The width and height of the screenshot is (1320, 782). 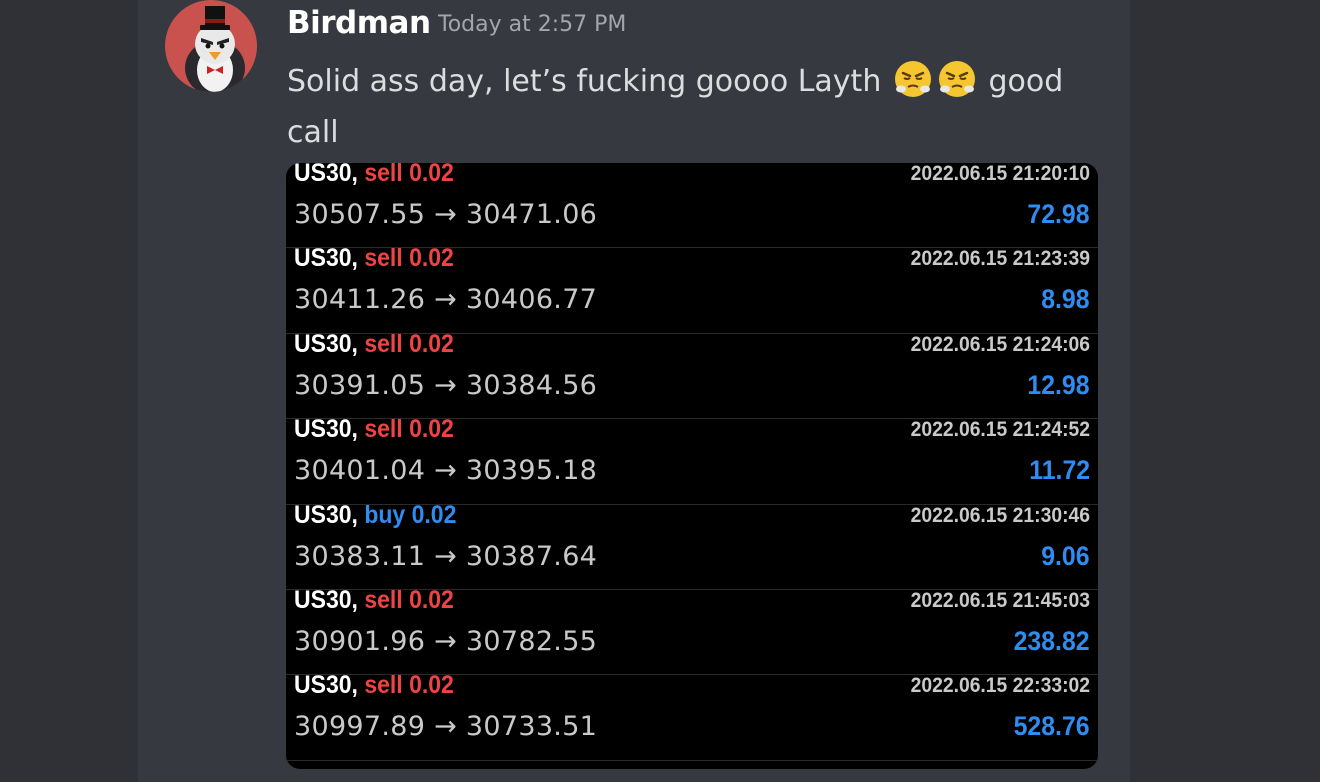 What do you see at coordinates (446, 556) in the screenshot?
I see `trade-prices: 30383.11 → 30387.64` at bounding box center [446, 556].